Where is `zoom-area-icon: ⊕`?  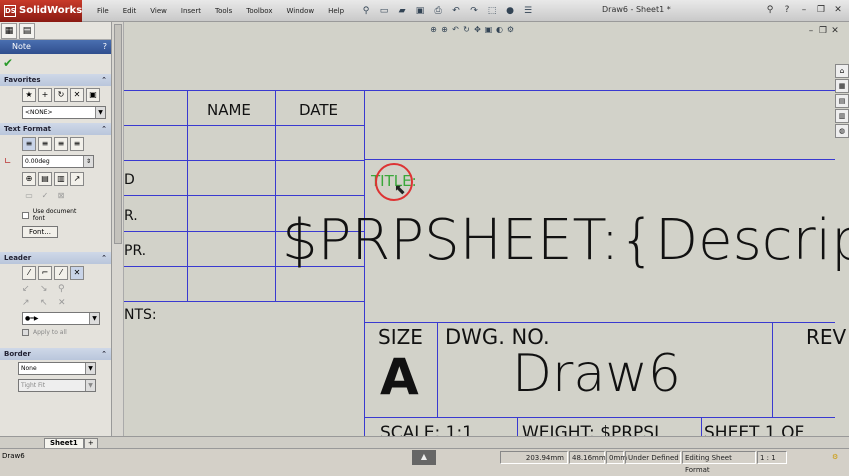 zoom-area-icon: ⊕ is located at coordinates (444, 29).